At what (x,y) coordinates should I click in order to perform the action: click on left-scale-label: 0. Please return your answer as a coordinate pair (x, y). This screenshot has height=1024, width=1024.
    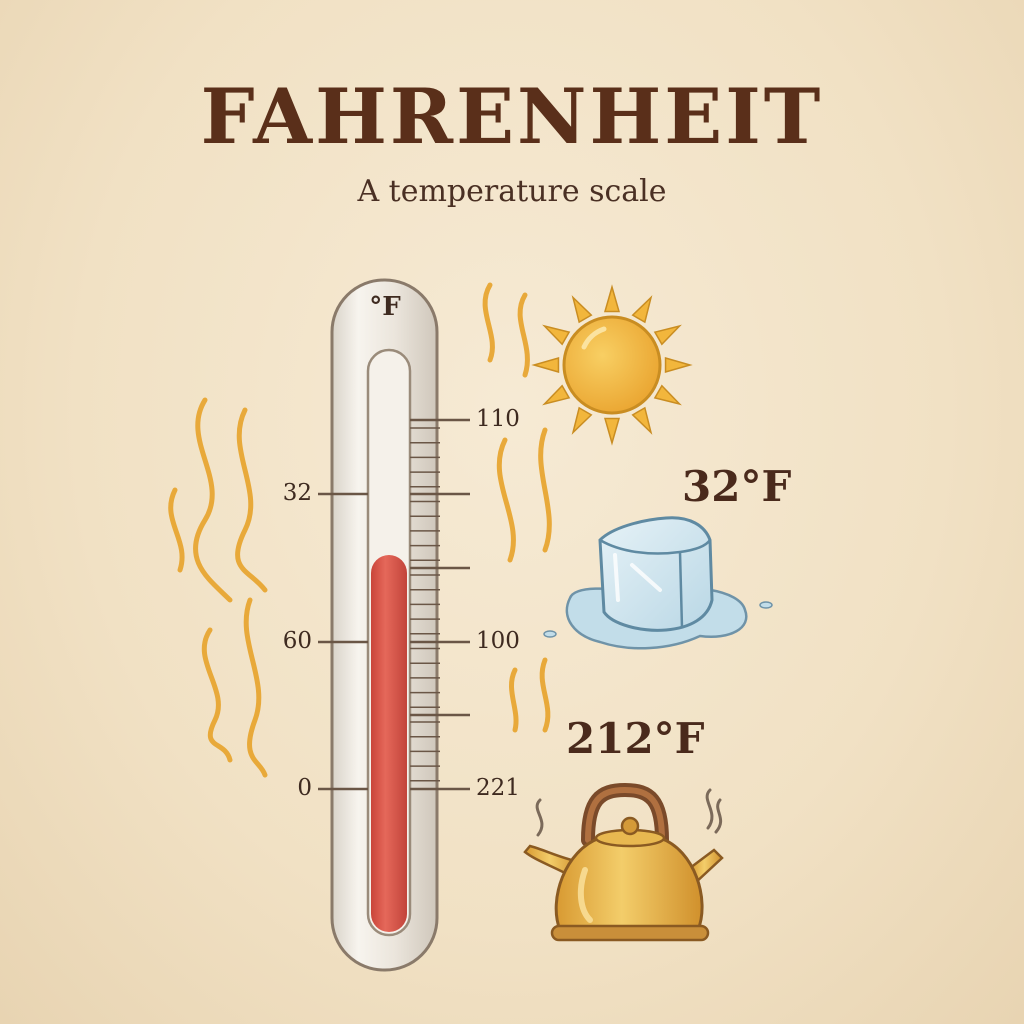
    Looking at the image, I should click on (304, 788).